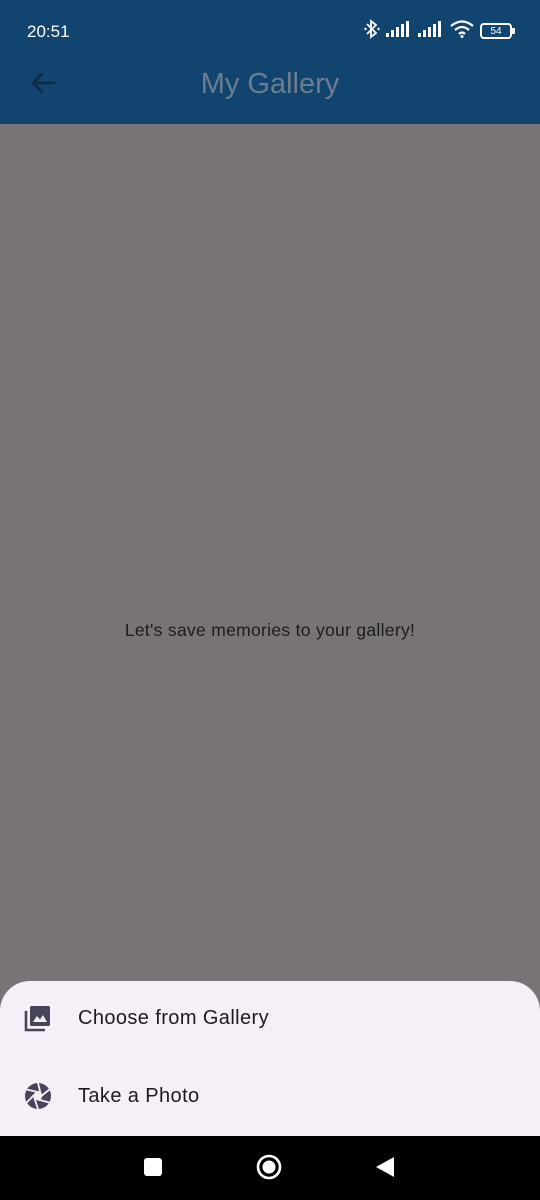 The height and width of the screenshot is (1200, 540). I want to click on status-bar: 20:51 54, so click(270, 31).